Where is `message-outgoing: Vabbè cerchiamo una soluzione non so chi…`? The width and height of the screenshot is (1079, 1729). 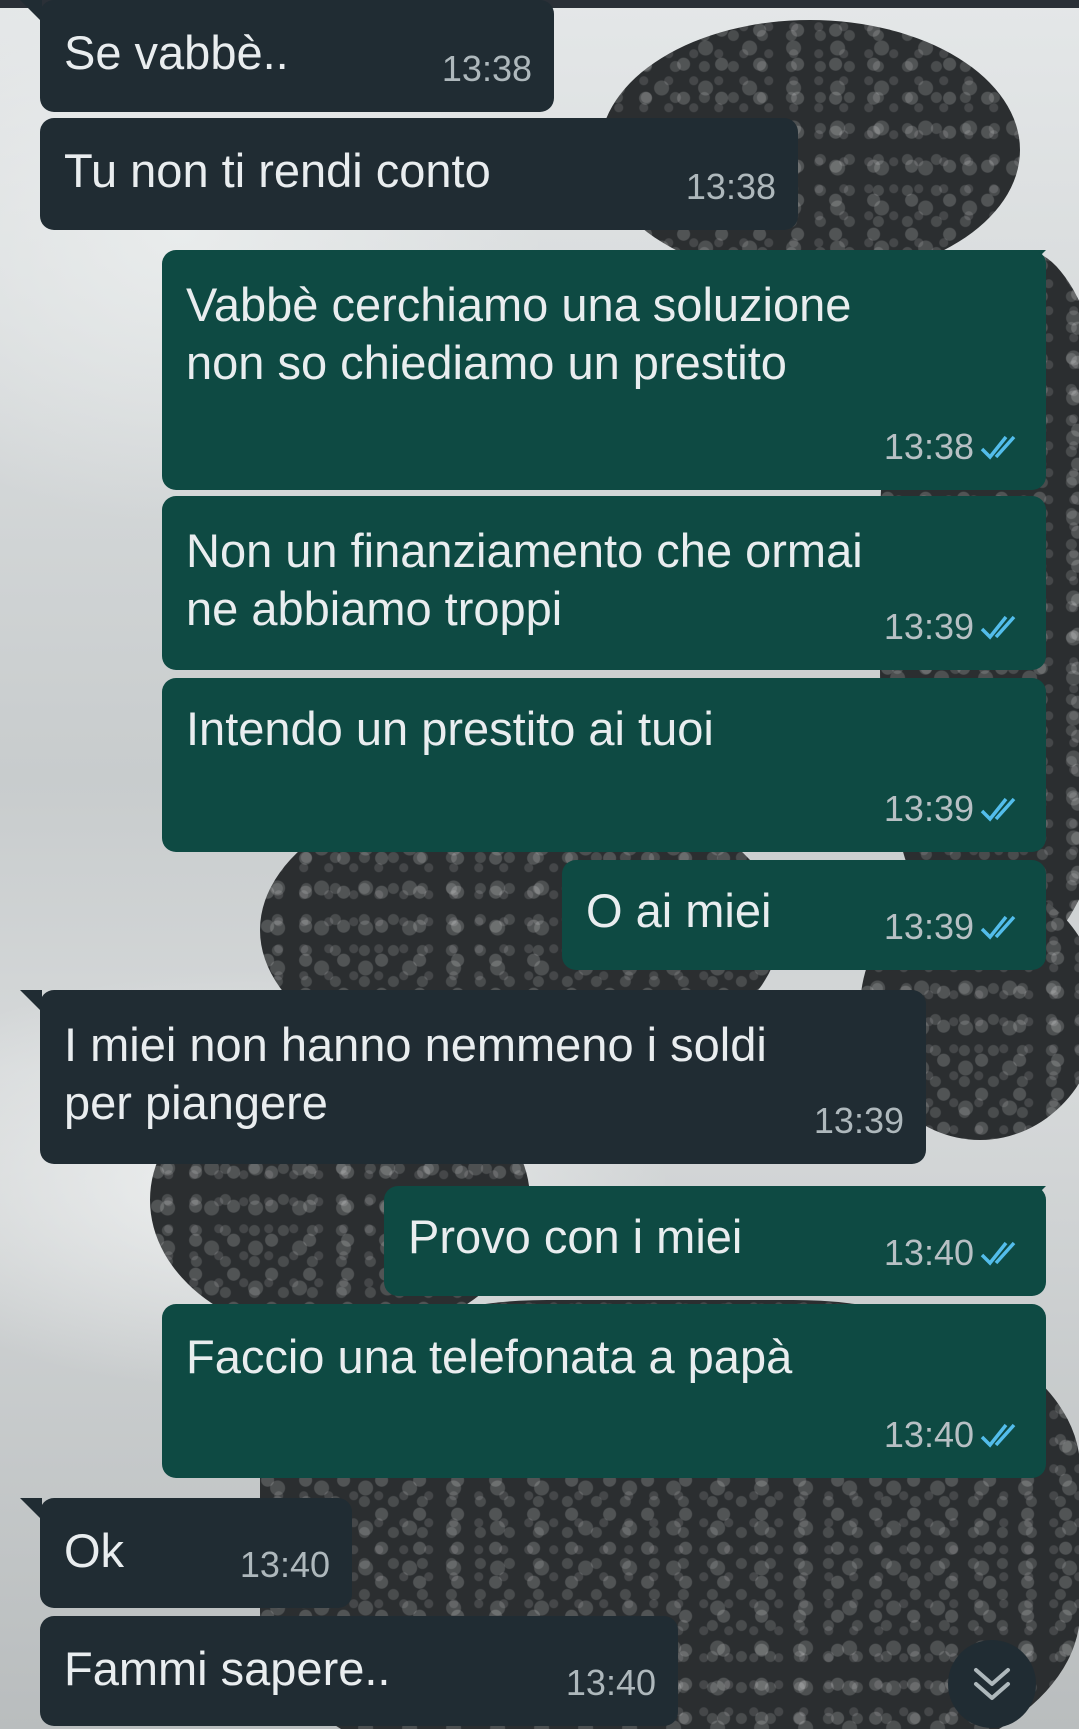 message-outgoing: Vabbè cerchiamo una soluzione non so chi… is located at coordinates (604, 370).